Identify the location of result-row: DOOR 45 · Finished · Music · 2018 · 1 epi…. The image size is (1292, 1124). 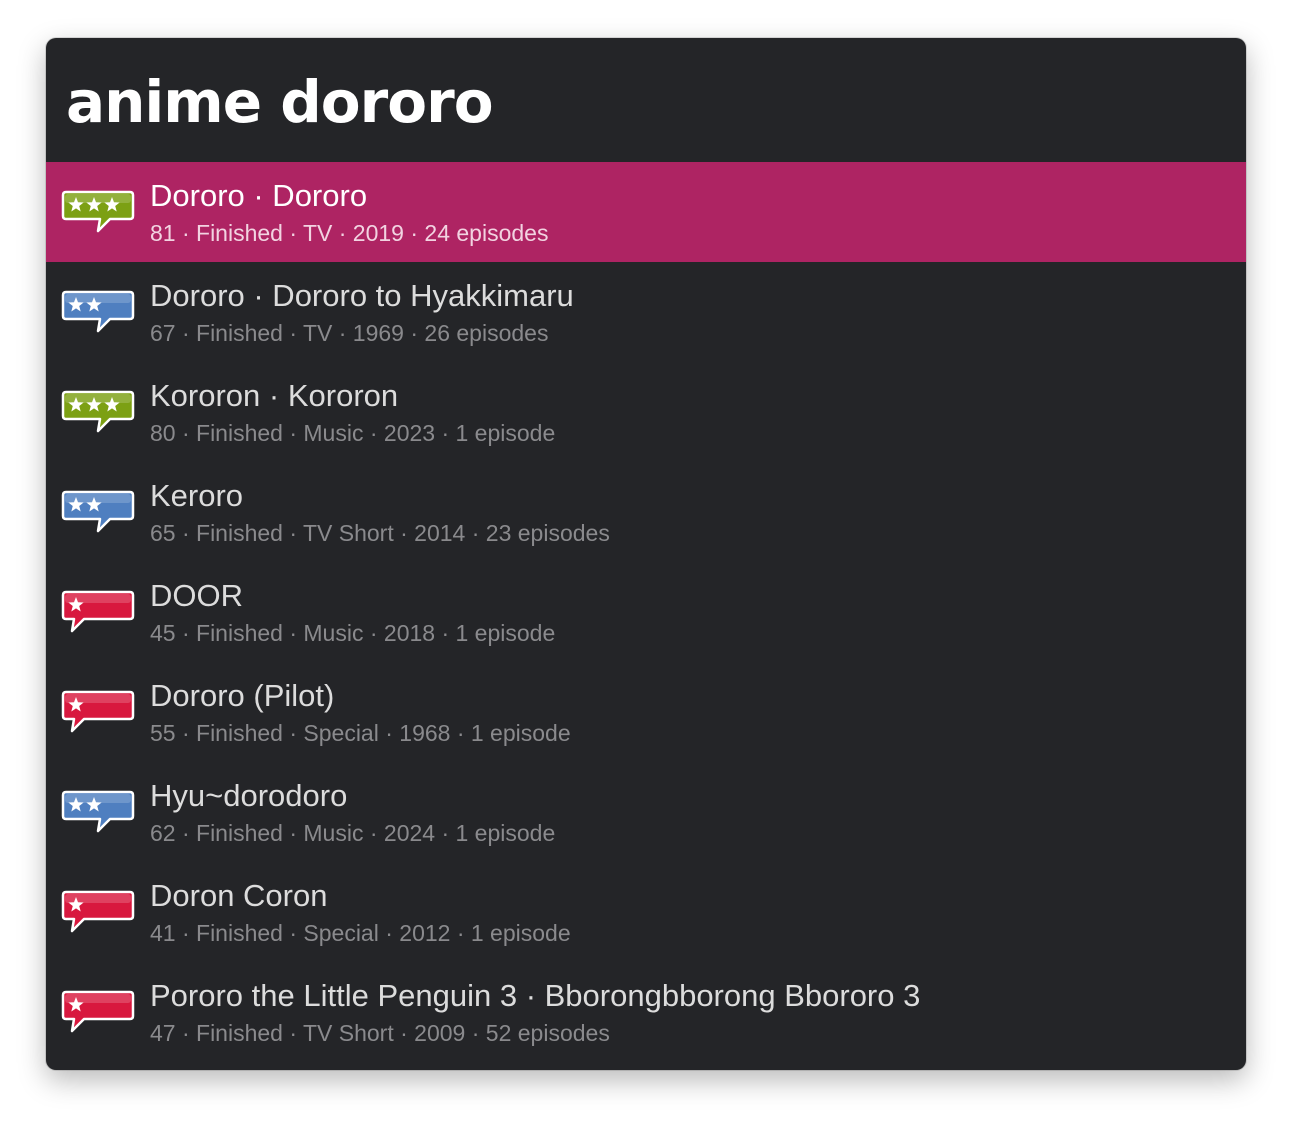
(646, 612).